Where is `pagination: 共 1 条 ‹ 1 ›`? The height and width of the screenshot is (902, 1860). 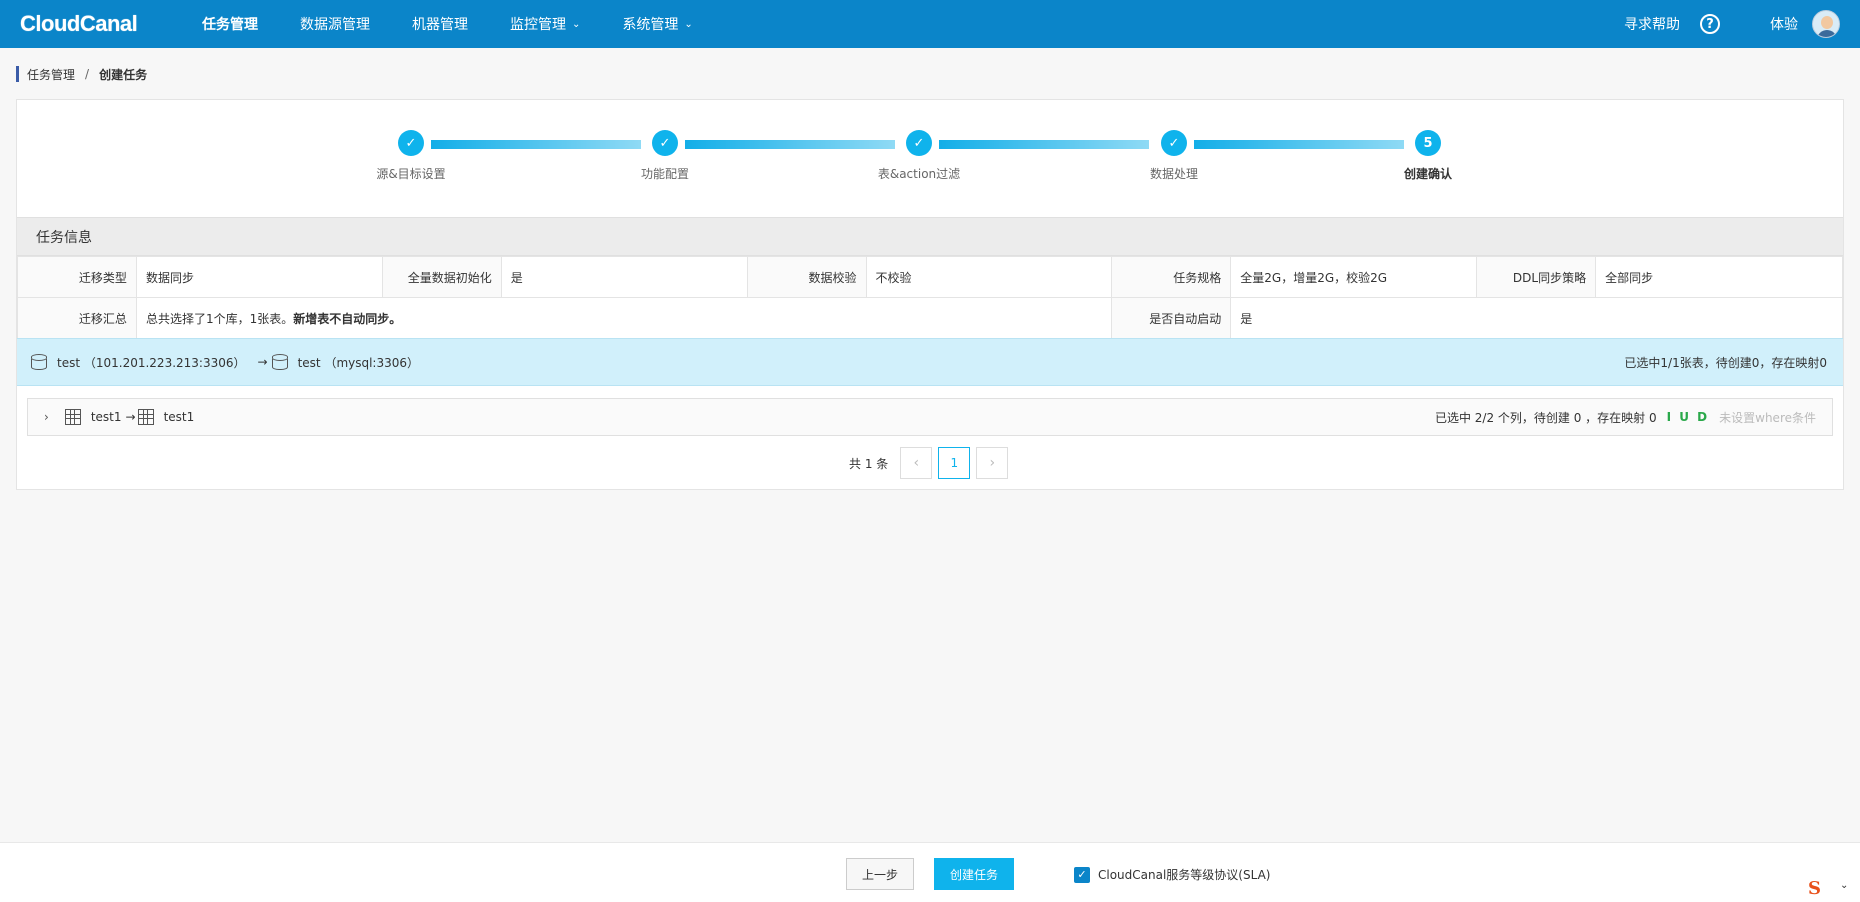
pagination: 共 1 条 ‹ 1 › is located at coordinates (931, 463).